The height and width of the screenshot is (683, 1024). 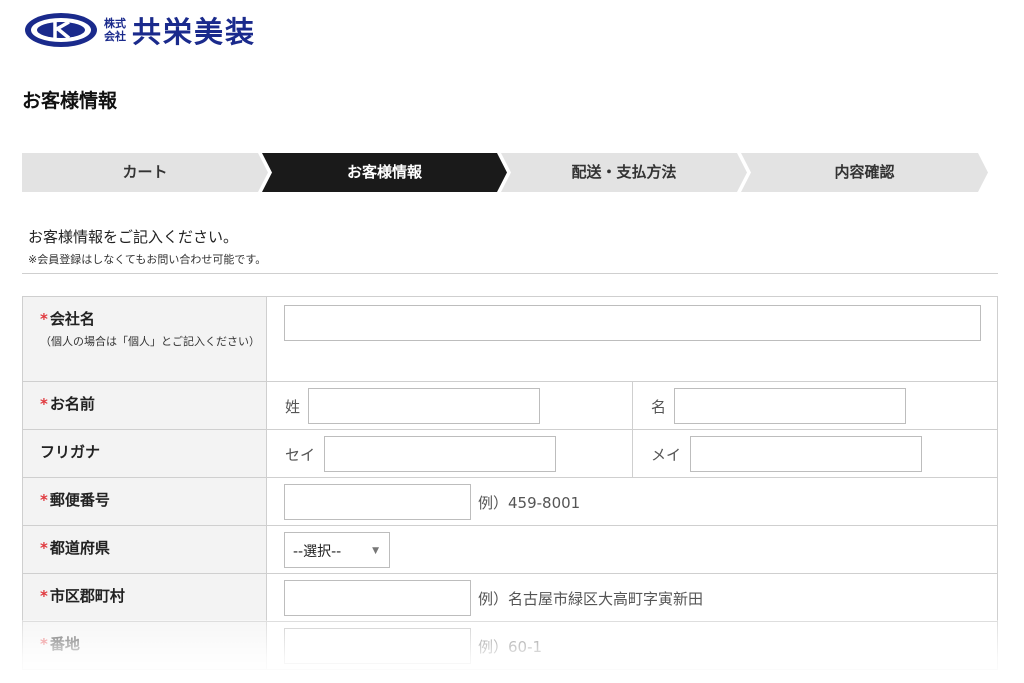 I want to click on label-cell-furigana: フリガナ, so click(x=145, y=453).